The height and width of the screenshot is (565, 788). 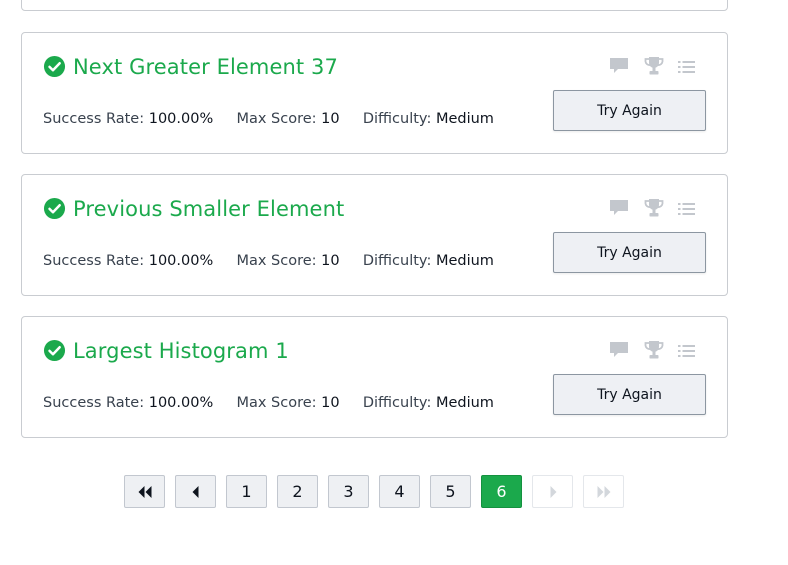 I want to click on next-page-button, so click(x=552, y=491).